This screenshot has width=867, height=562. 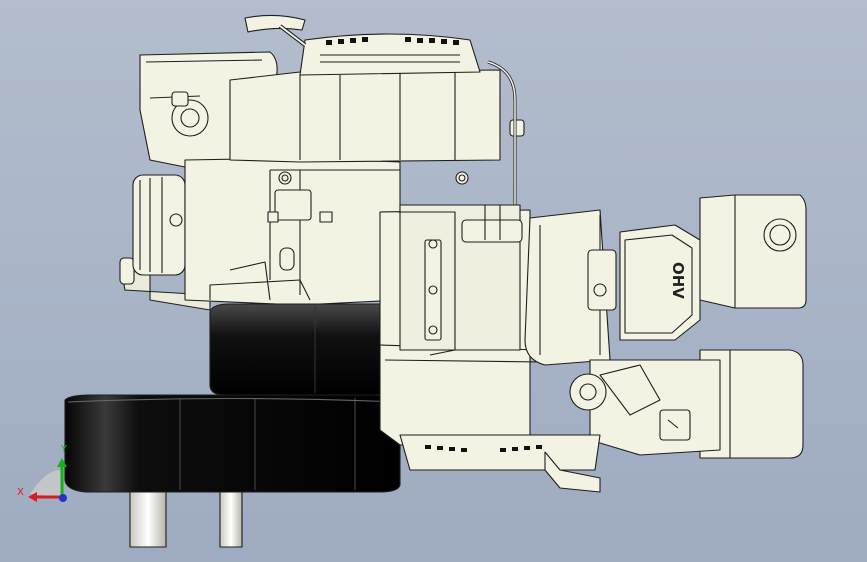 I want to click on starter-handle, so click(x=275, y=23).